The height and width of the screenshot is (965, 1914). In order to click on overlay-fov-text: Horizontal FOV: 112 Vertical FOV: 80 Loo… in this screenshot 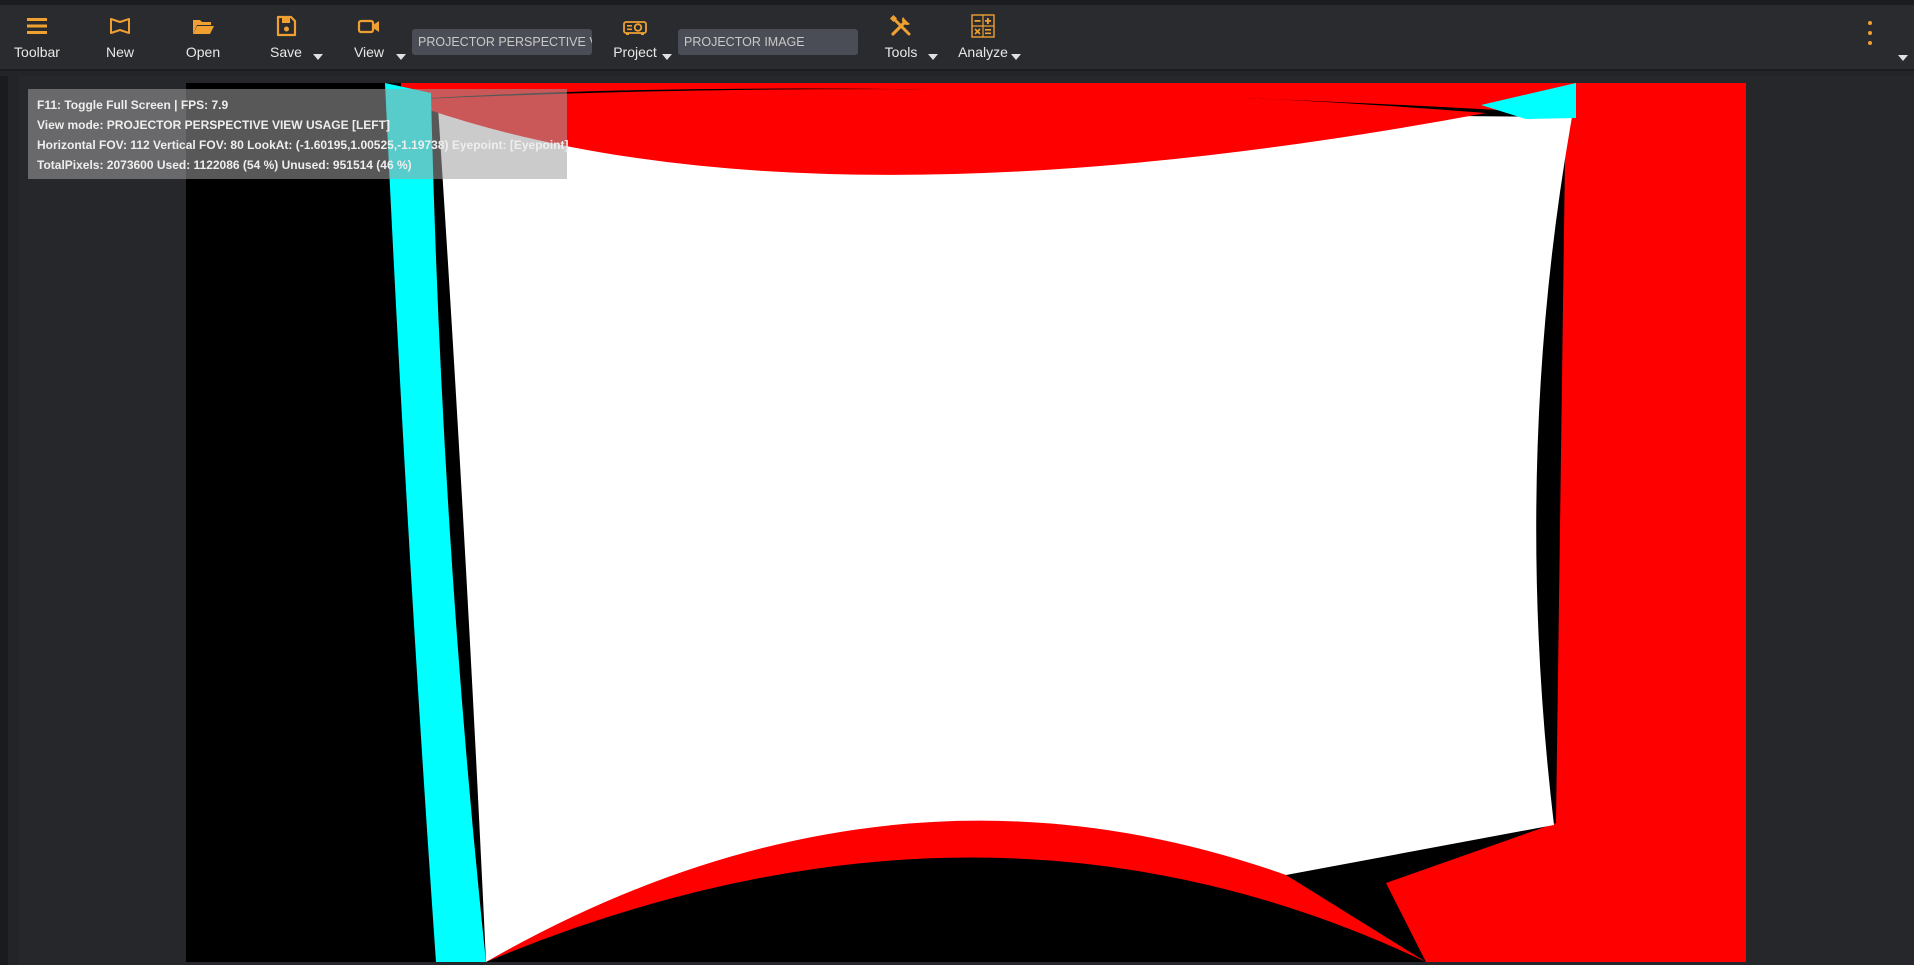, I will do `click(303, 145)`.